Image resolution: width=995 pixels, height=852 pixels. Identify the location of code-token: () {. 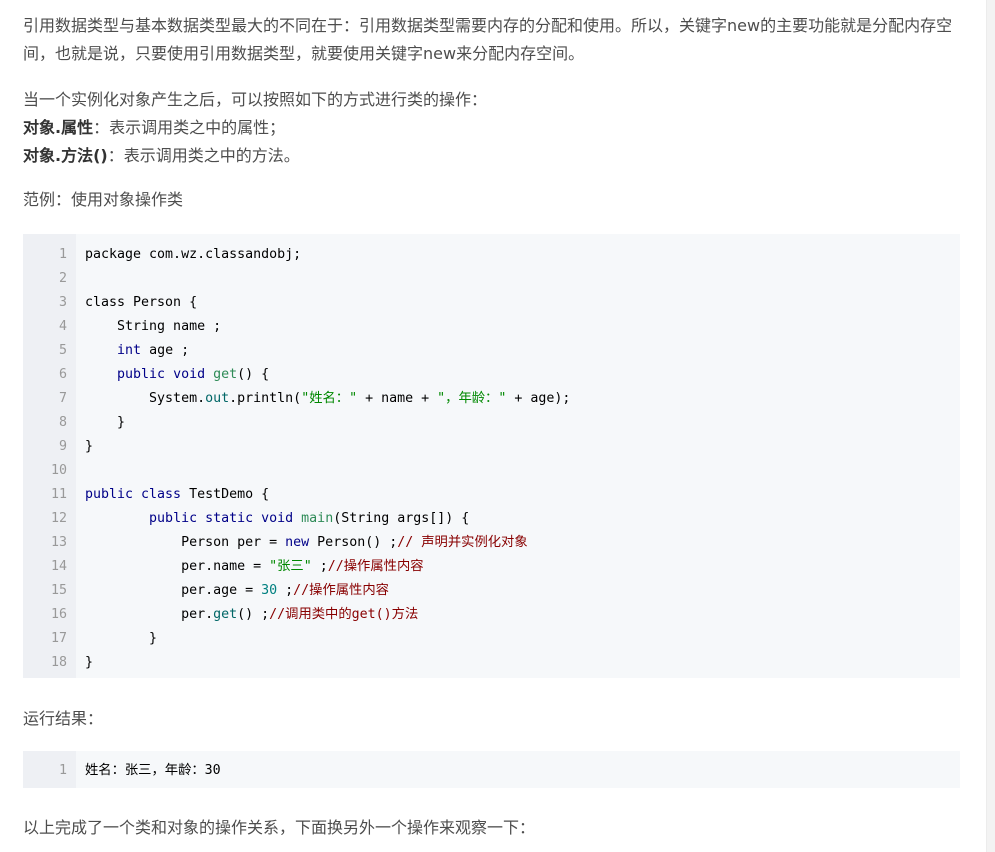
(253, 374).